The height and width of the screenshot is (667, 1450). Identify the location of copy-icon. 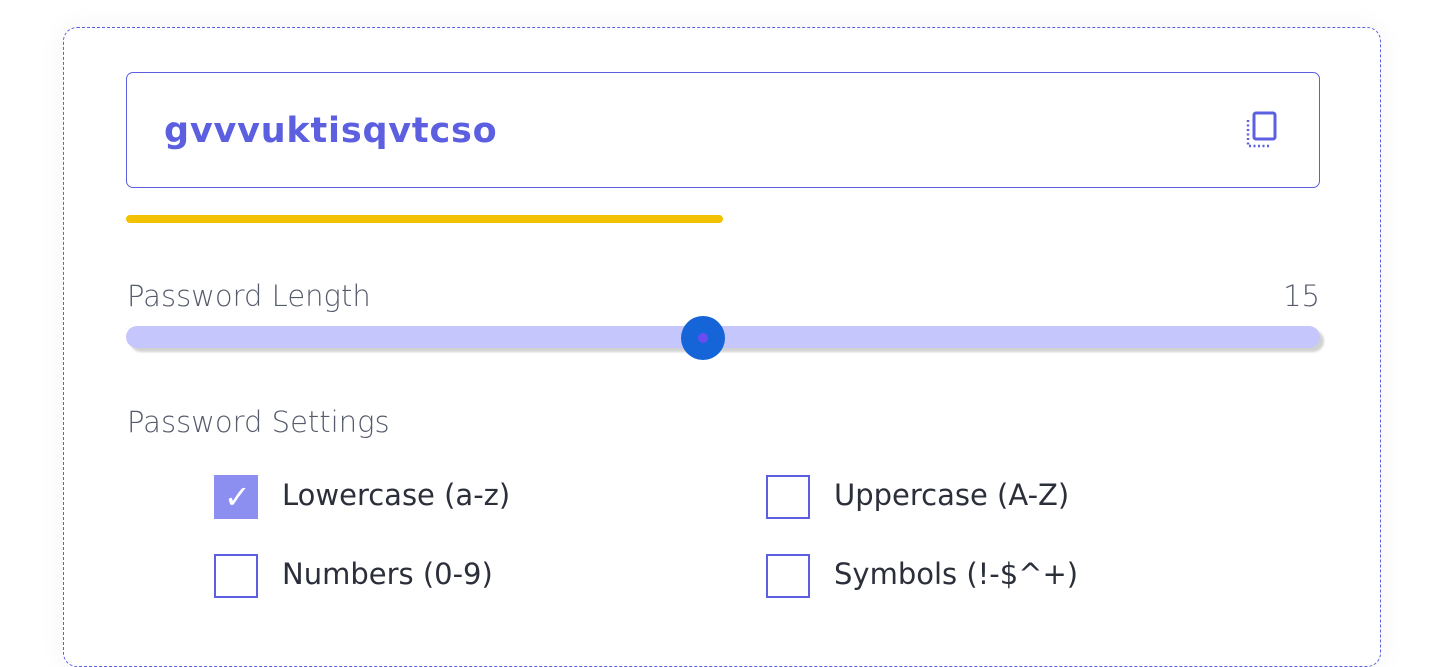
(1261, 129).